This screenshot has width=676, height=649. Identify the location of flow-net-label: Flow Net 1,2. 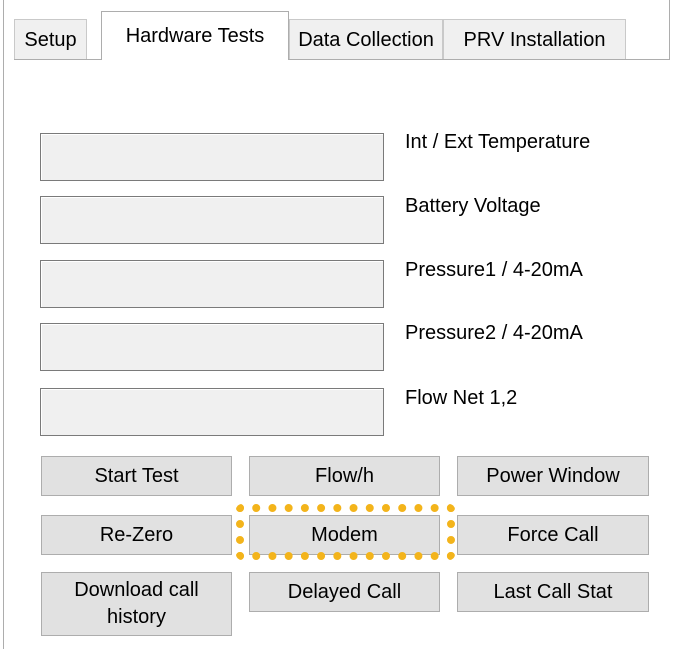
(461, 398).